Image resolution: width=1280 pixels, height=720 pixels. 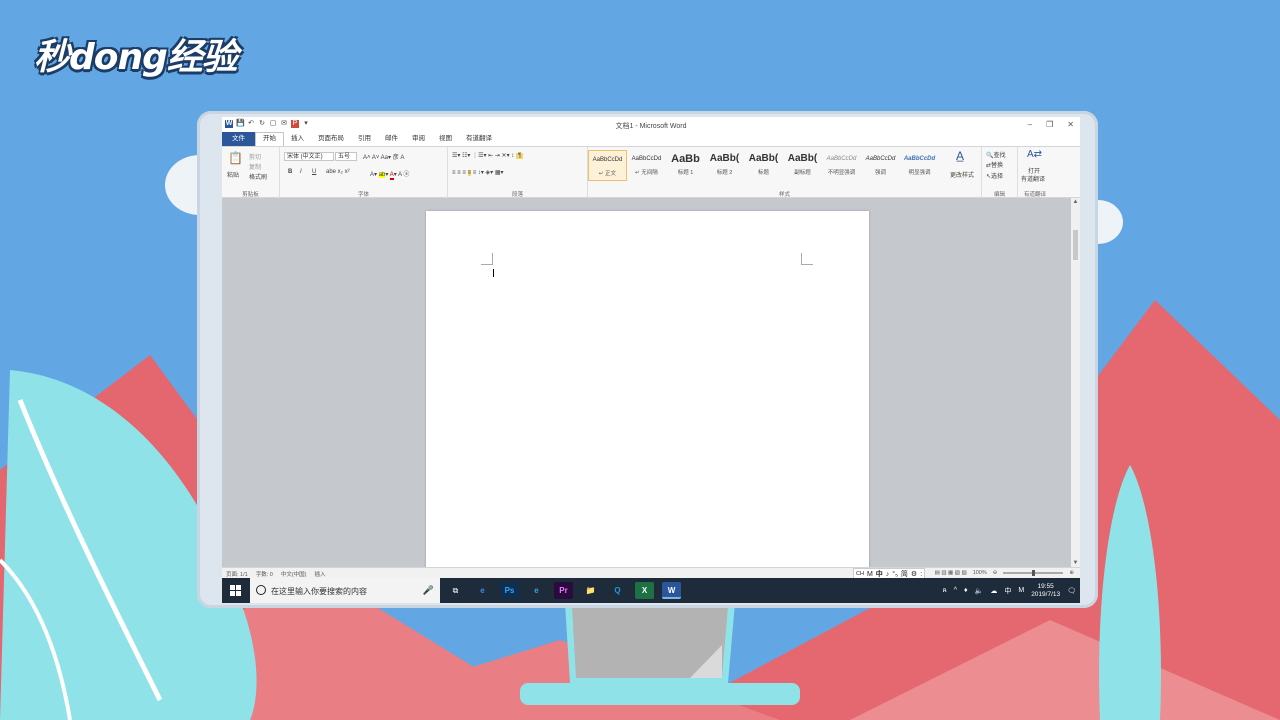 I want to click on italic-button: I, so click(x=301, y=172).